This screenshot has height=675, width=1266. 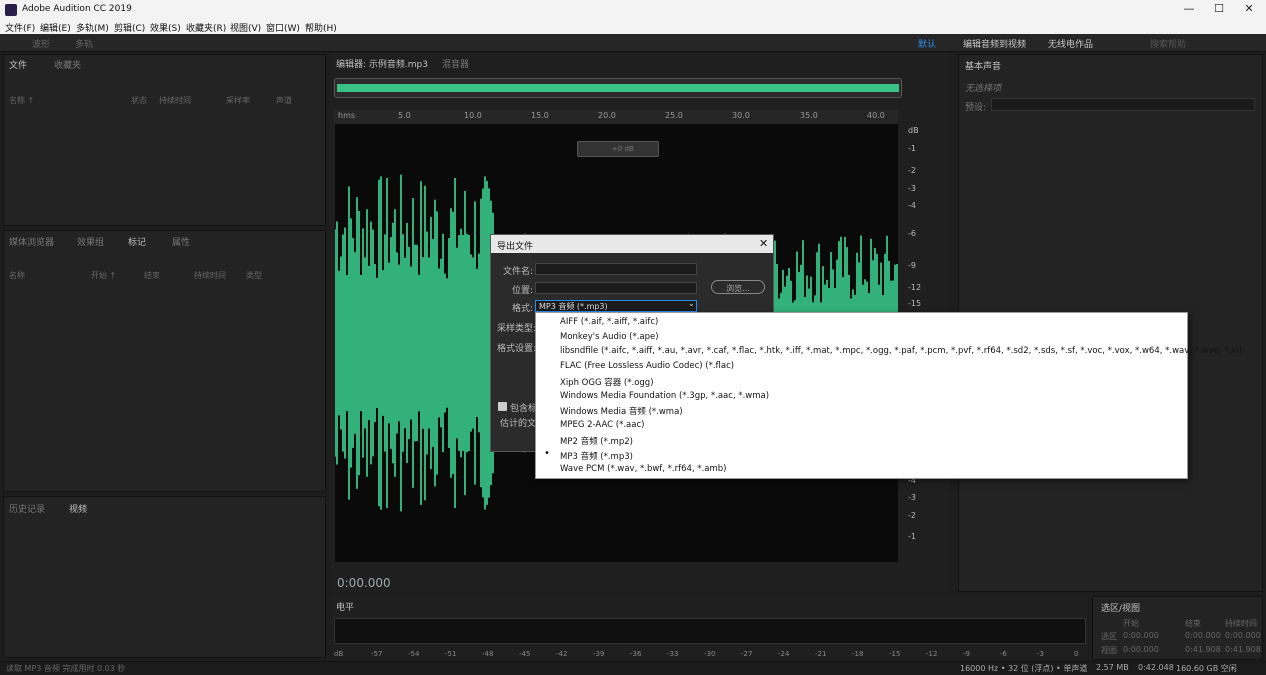 I want to click on minimize-button: —, so click(x=1189, y=10).